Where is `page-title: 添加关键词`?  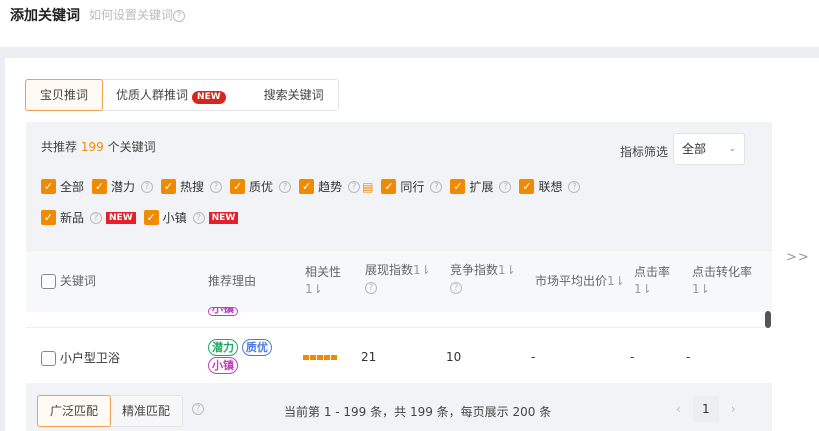 page-title: 添加关键词 is located at coordinates (45, 16).